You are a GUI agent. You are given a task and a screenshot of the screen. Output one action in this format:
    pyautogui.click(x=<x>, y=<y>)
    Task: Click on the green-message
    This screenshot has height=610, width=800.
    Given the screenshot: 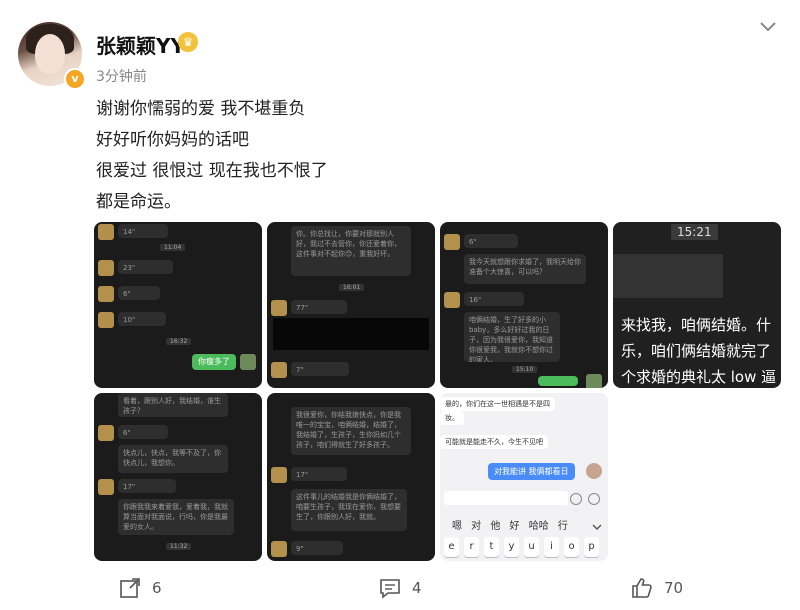 What is the action you would take?
    pyautogui.click(x=558, y=381)
    